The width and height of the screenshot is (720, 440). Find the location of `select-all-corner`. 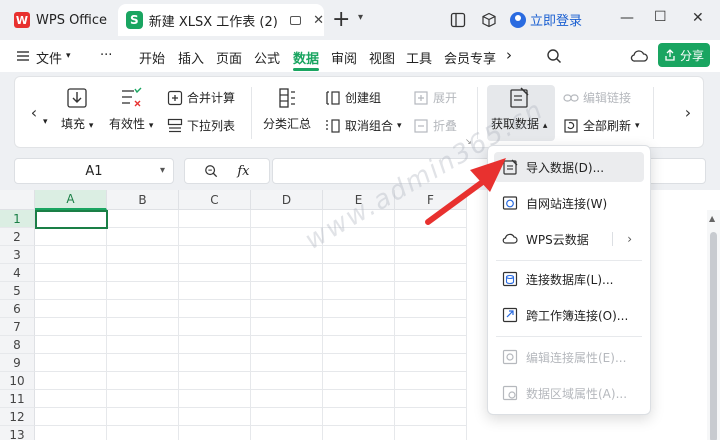

select-all-corner is located at coordinates (17, 200).